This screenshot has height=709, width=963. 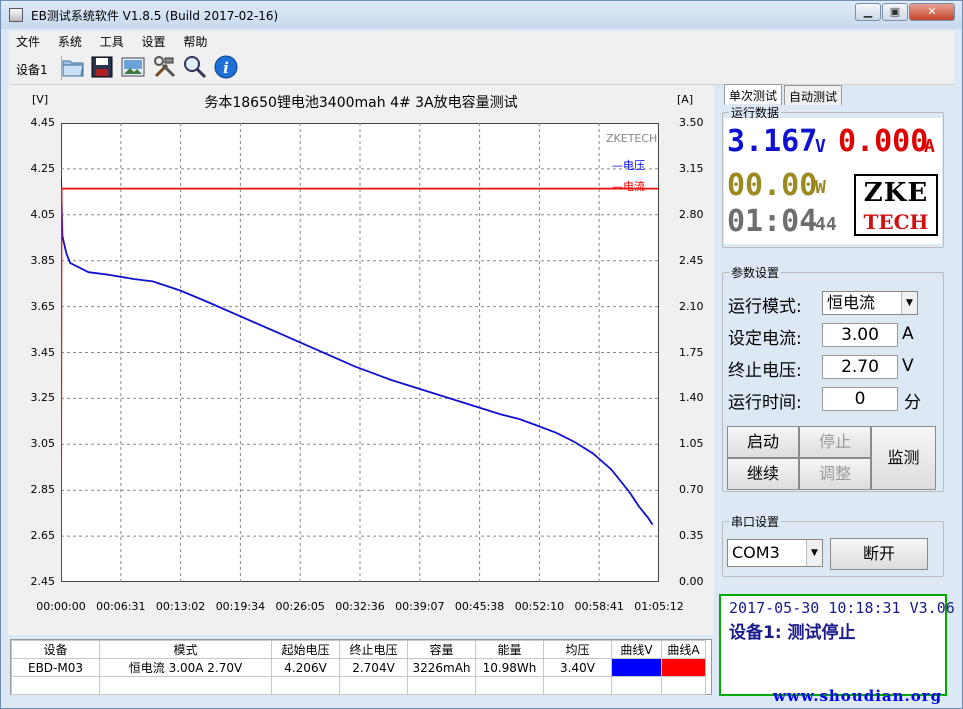 What do you see at coordinates (772, 141) in the screenshot?
I see `voltage-readout: 3.167` at bounding box center [772, 141].